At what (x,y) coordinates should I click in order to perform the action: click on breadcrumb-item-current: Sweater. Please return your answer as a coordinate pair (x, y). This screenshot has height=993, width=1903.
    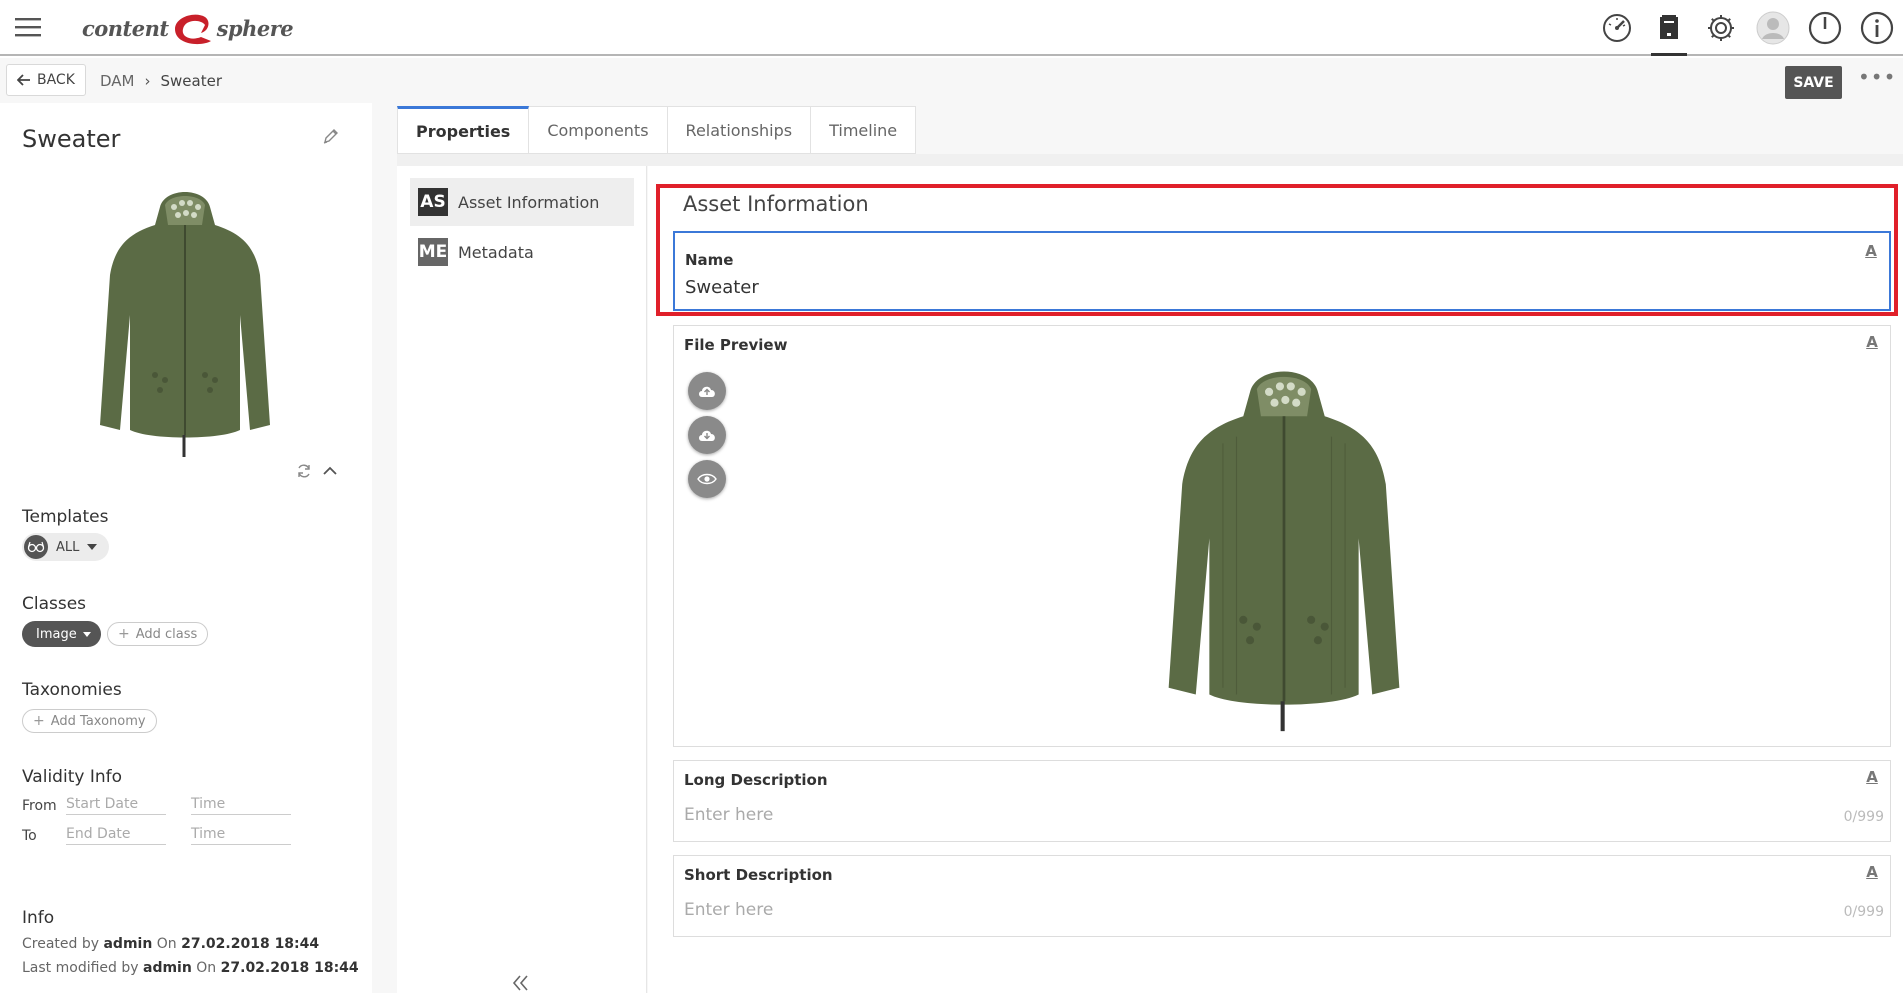
    Looking at the image, I should click on (191, 80).